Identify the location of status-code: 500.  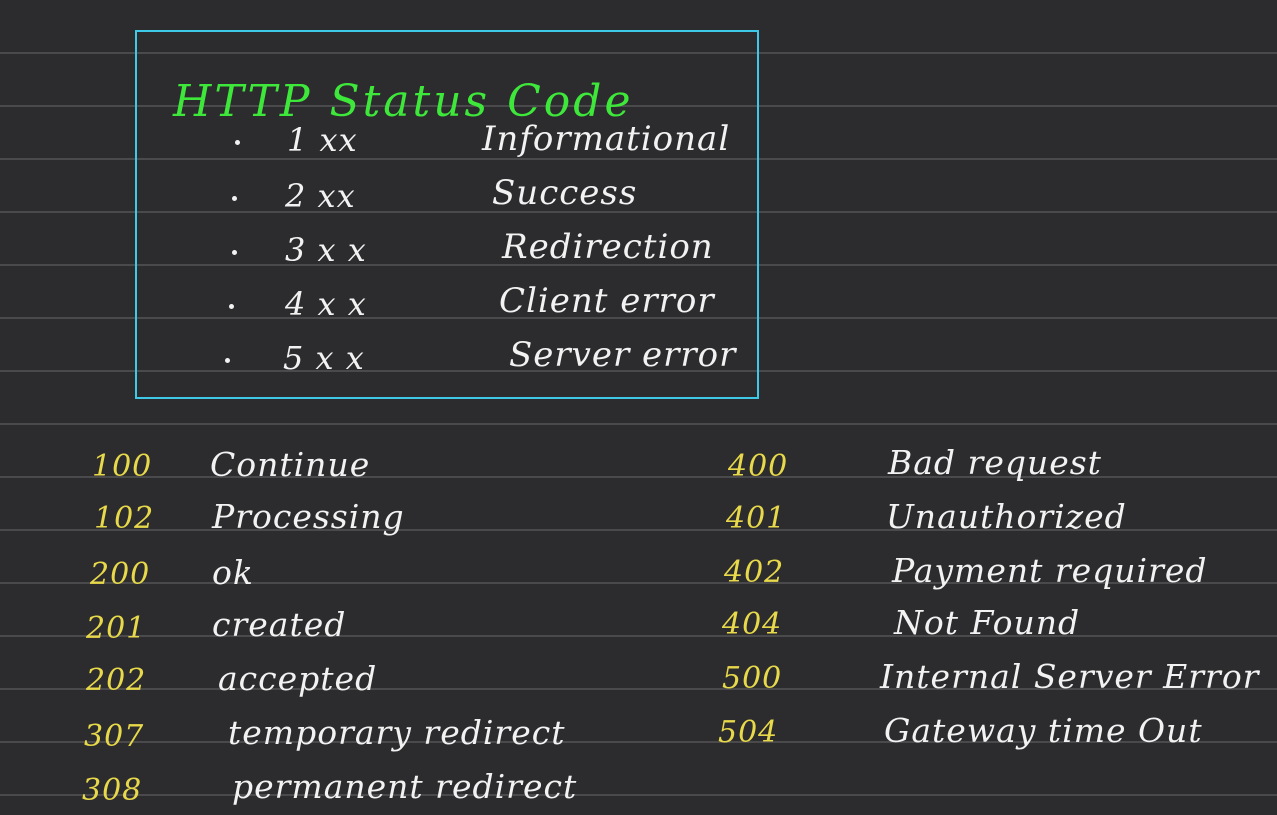
(752, 678).